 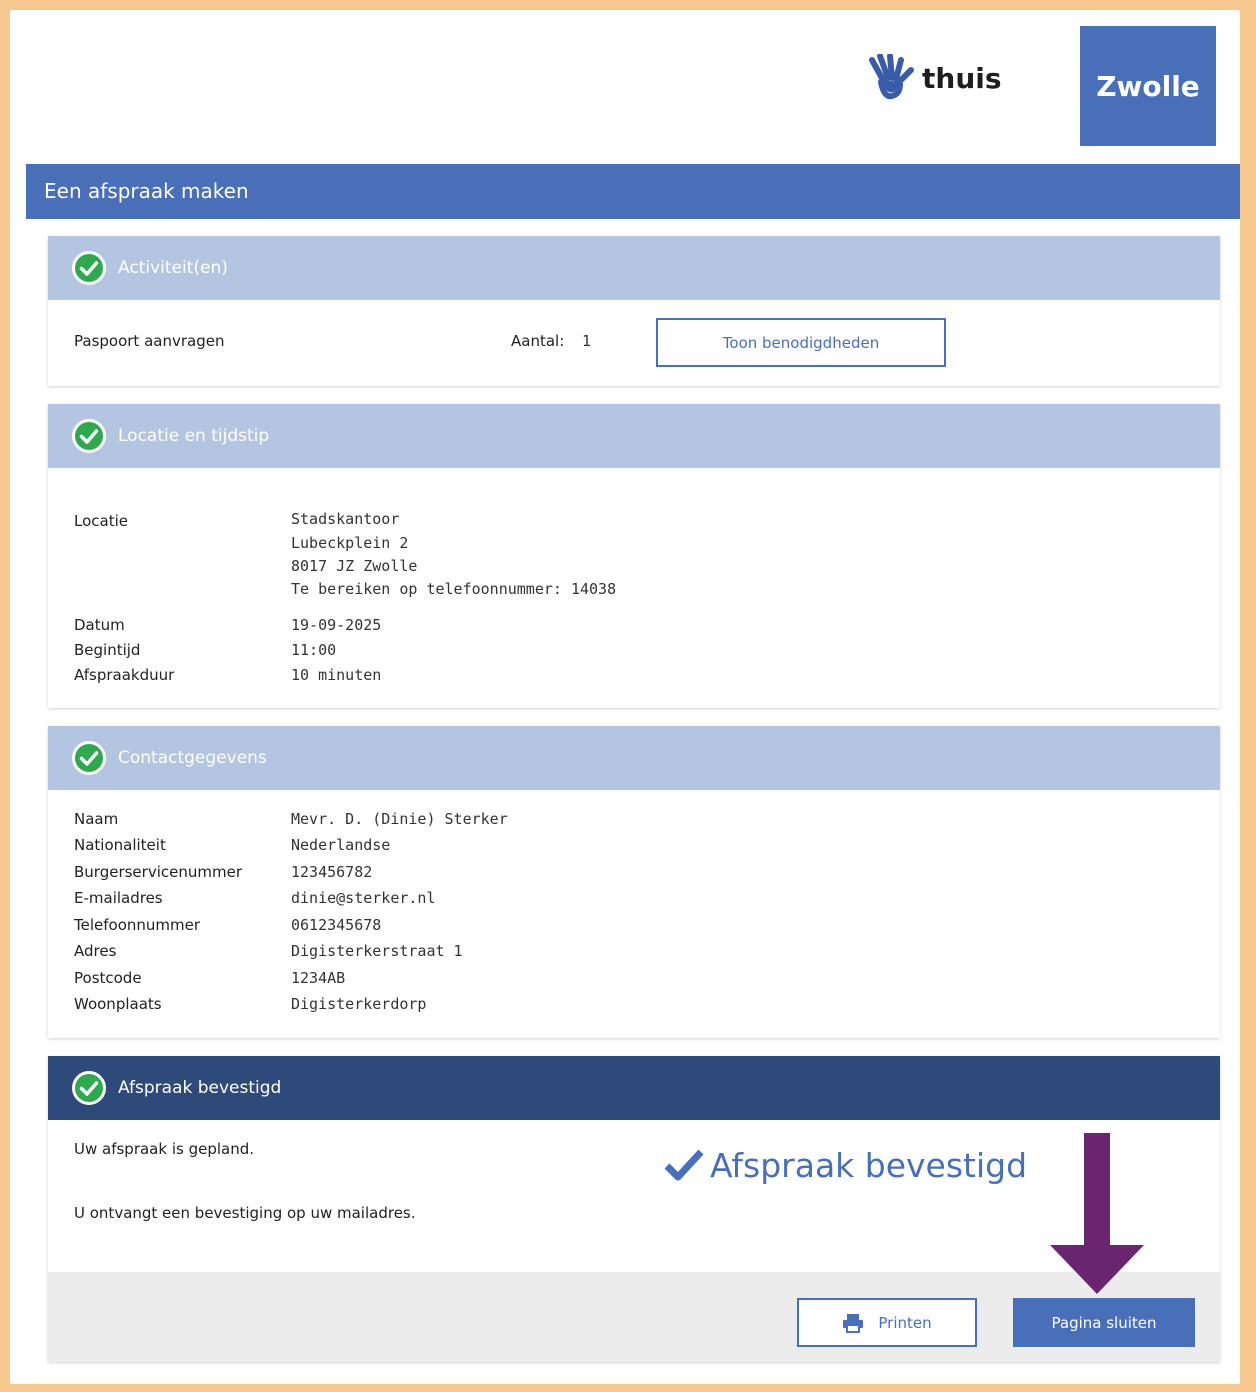 I want to click on activities-header: Activiteit(en), so click(x=634, y=268).